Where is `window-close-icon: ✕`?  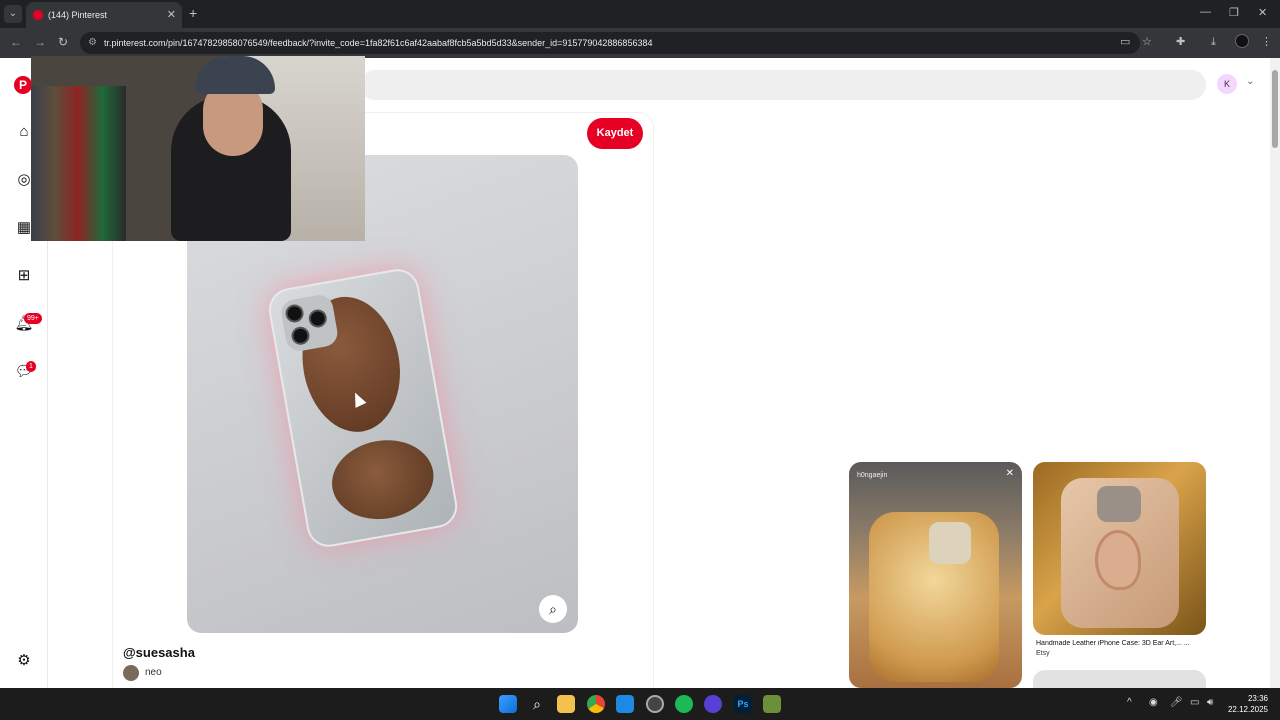
window-close-icon: ✕ is located at coordinates (1262, 12).